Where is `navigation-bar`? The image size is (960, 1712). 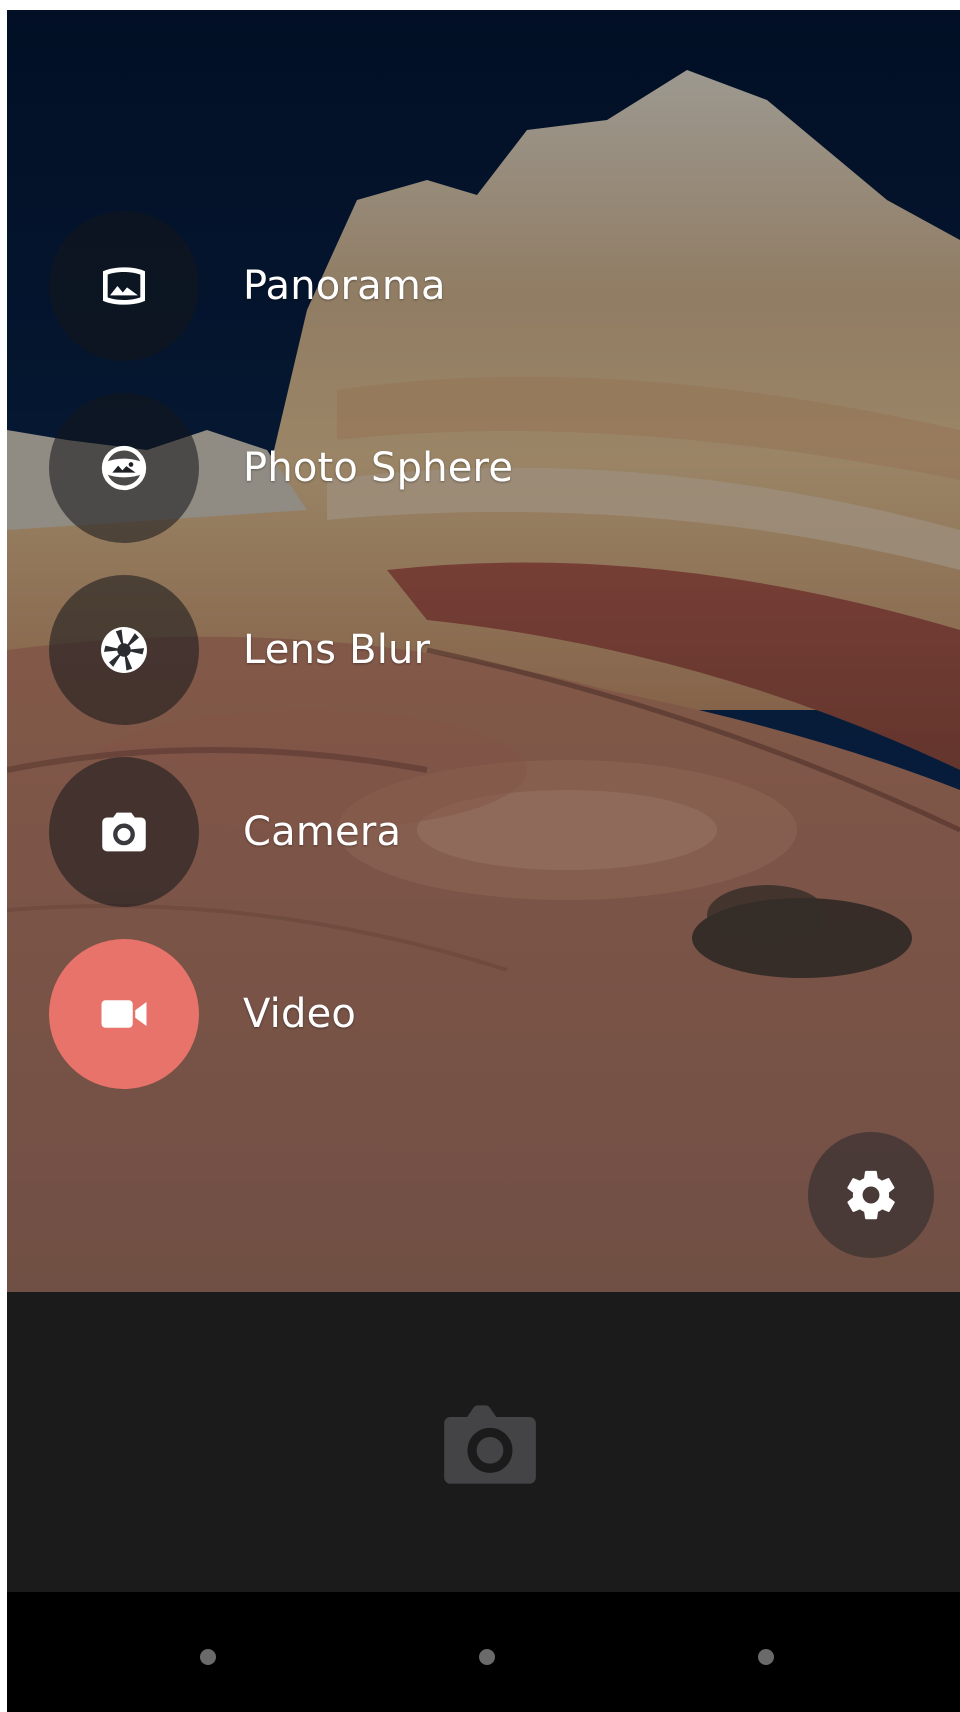
navigation-bar is located at coordinates (483, 1652).